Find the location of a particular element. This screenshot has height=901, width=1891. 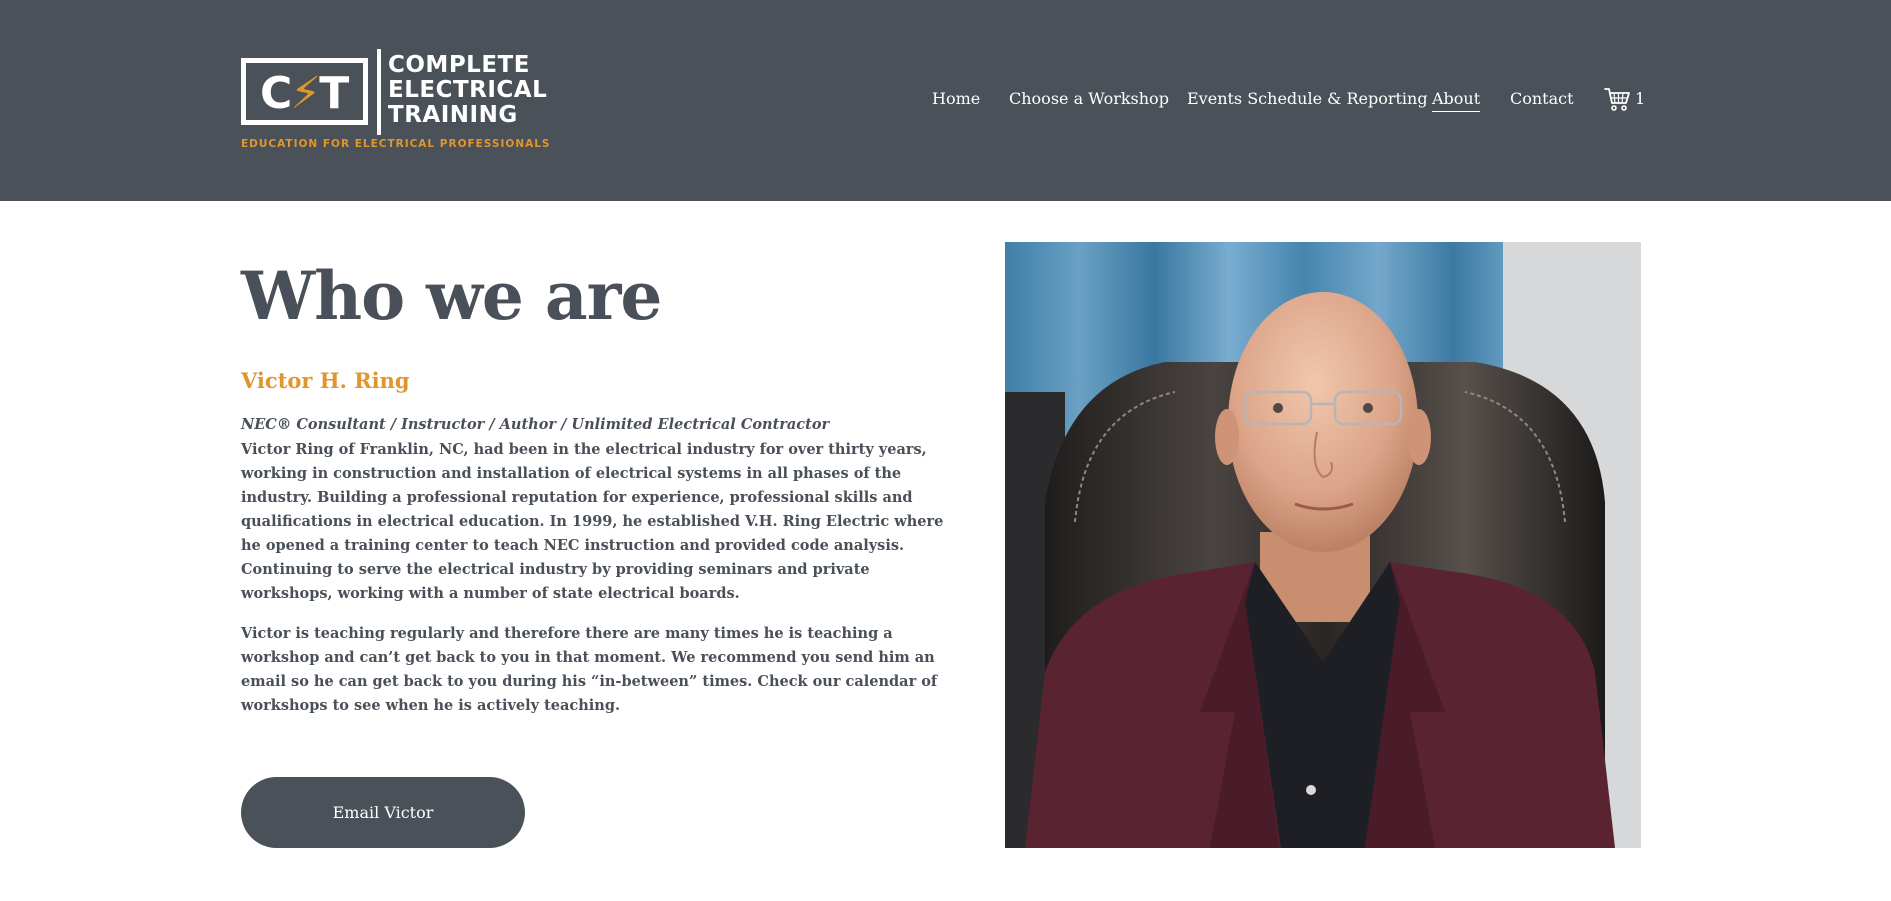

page-title: Who we are is located at coordinates (451, 296).